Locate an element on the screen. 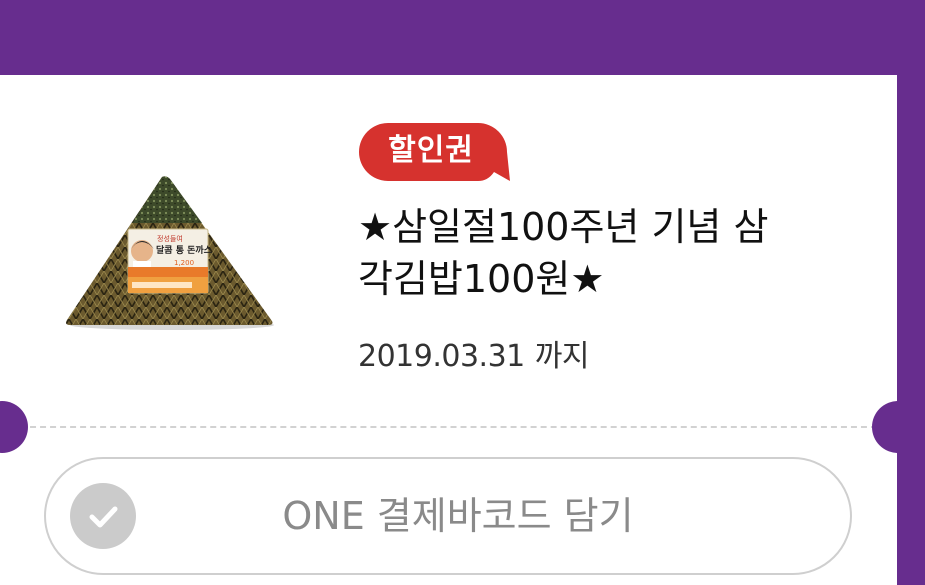 This screenshot has height=585, width=925. onigiri-product-image: 정성들여 달콤 통 돈까스 1,200 is located at coordinates (171, 255).